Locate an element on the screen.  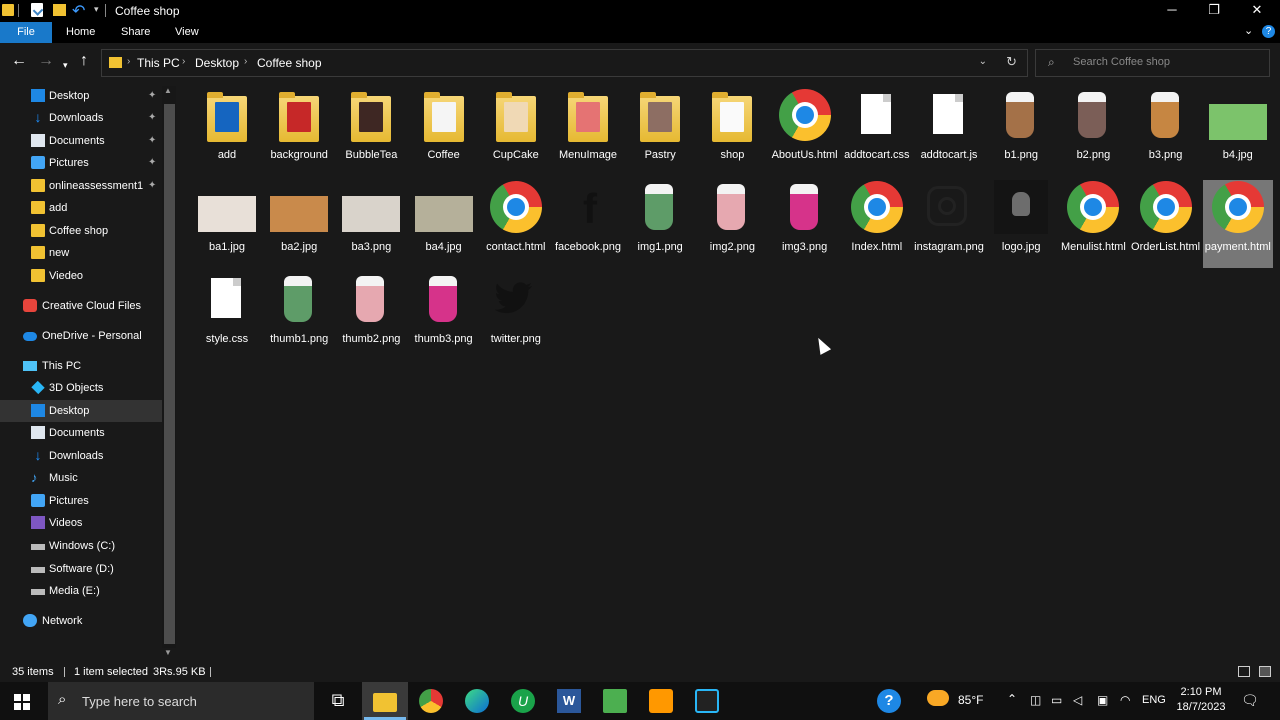
new-folder-icon is located at coordinates (59, 10).